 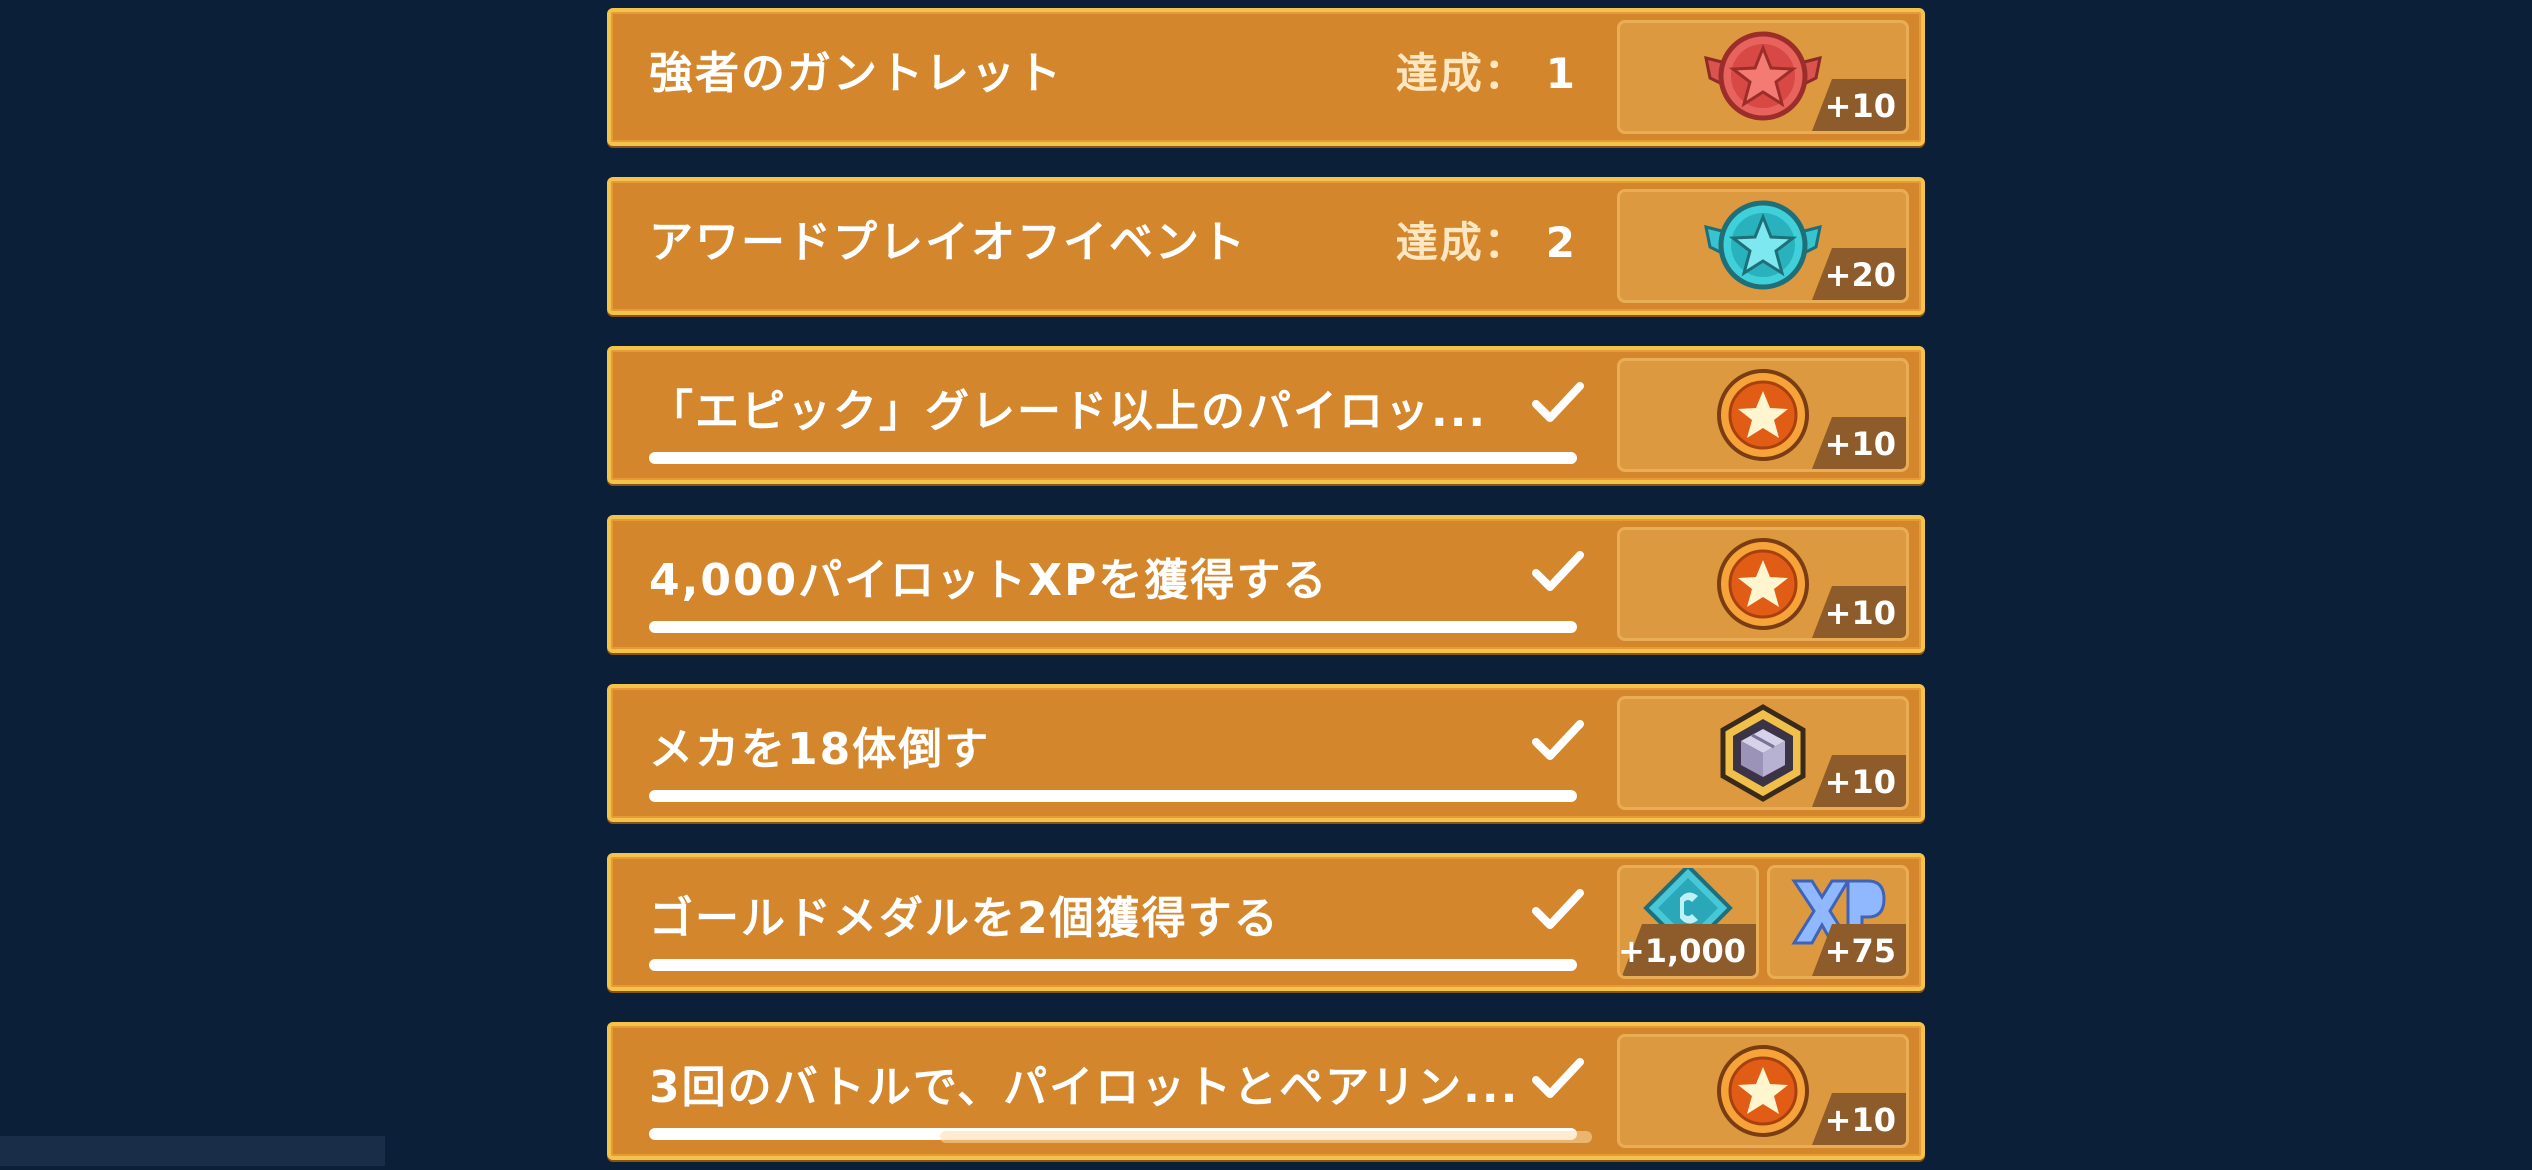 I want to click on achievement-value: 1, so click(x=1560, y=73).